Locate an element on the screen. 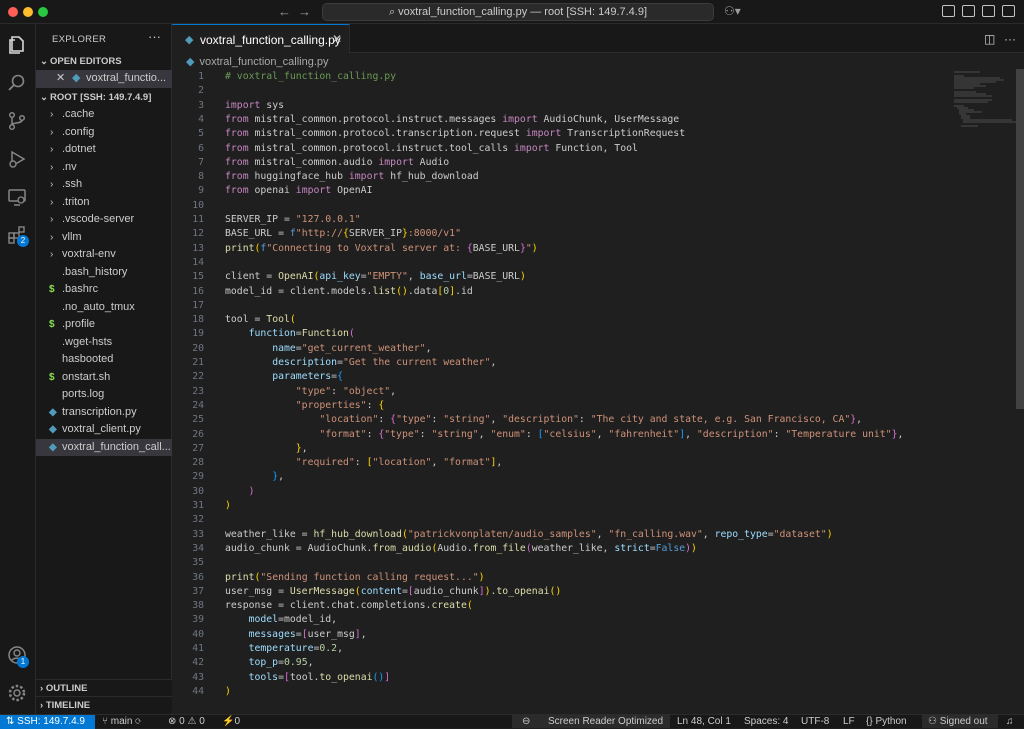  code-line: 10 is located at coordinates (572, 206).